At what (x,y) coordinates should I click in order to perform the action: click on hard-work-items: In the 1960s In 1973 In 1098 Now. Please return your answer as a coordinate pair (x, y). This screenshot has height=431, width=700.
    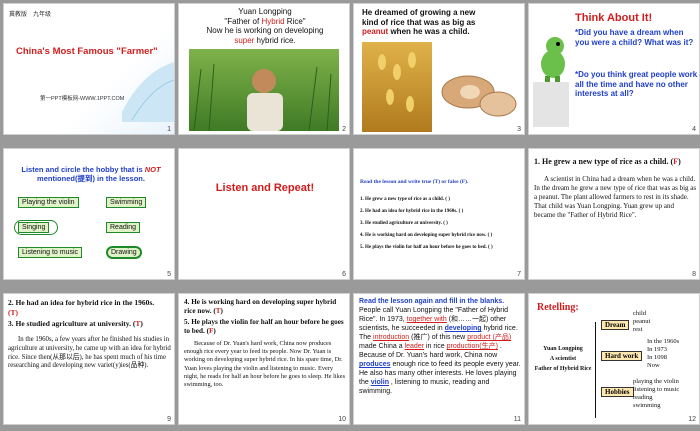
    Looking at the image, I should click on (663, 354).